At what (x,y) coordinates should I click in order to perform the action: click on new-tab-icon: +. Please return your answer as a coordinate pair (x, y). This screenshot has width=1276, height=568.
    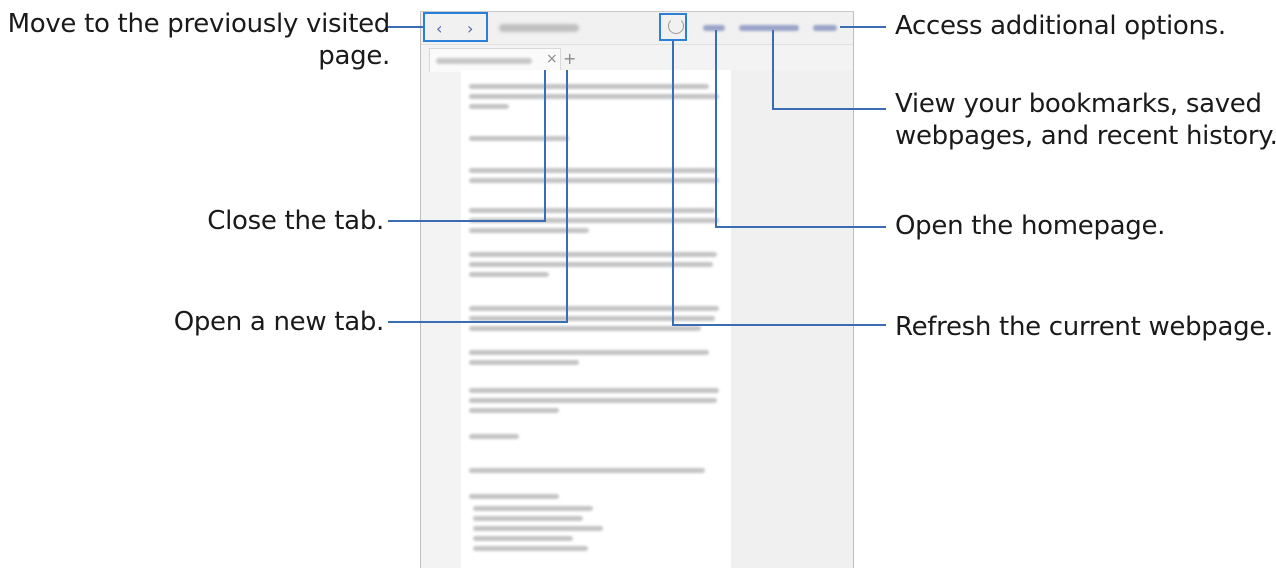
    Looking at the image, I should click on (569, 58).